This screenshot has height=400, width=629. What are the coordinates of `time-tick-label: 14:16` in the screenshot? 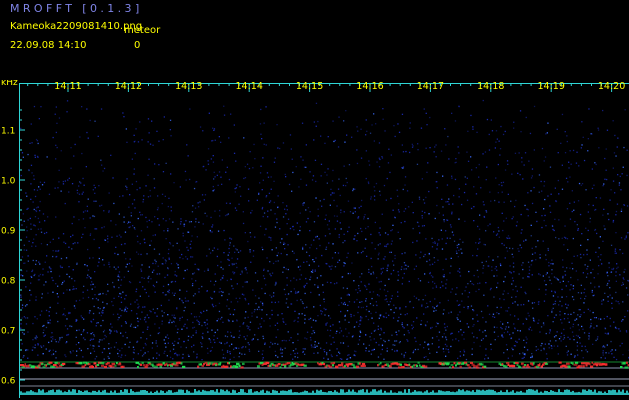 It's located at (369, 86).